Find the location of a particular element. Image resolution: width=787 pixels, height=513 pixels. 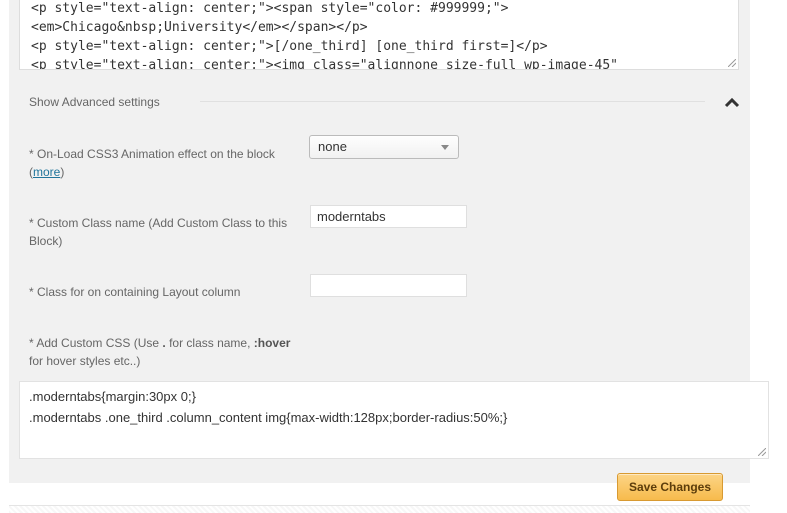

animation-select: none is located at coordinates (384, 147).